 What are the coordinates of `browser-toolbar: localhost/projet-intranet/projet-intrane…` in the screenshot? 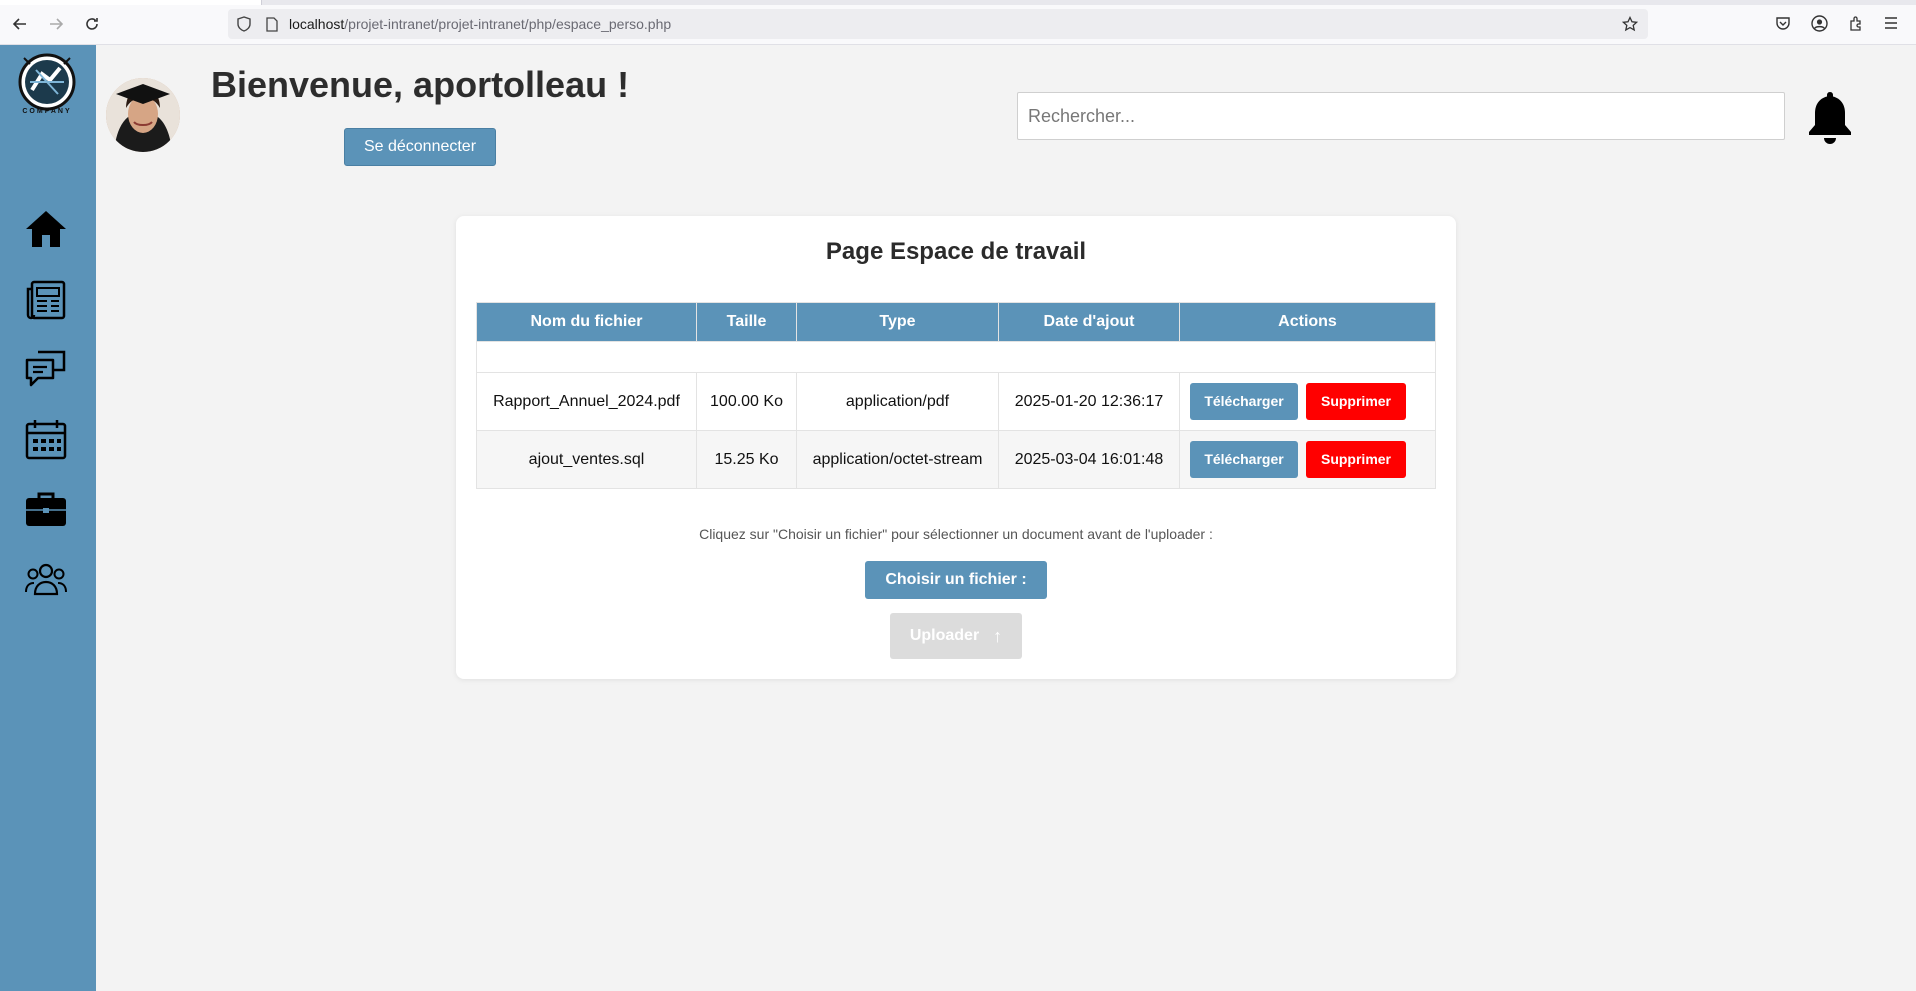 It's located at (958, 22).